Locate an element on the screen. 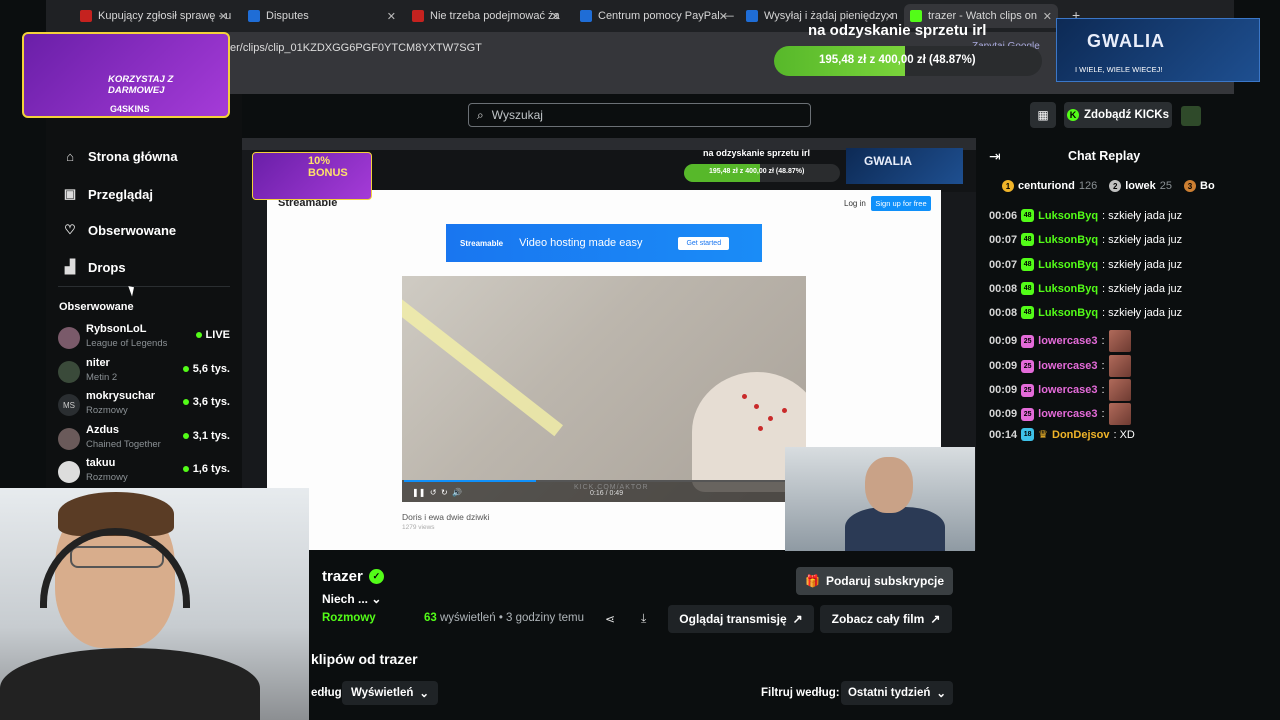 The image size is (1280, 720). clips-section-title: klipów od trazer is located at coordinates (364, 659).